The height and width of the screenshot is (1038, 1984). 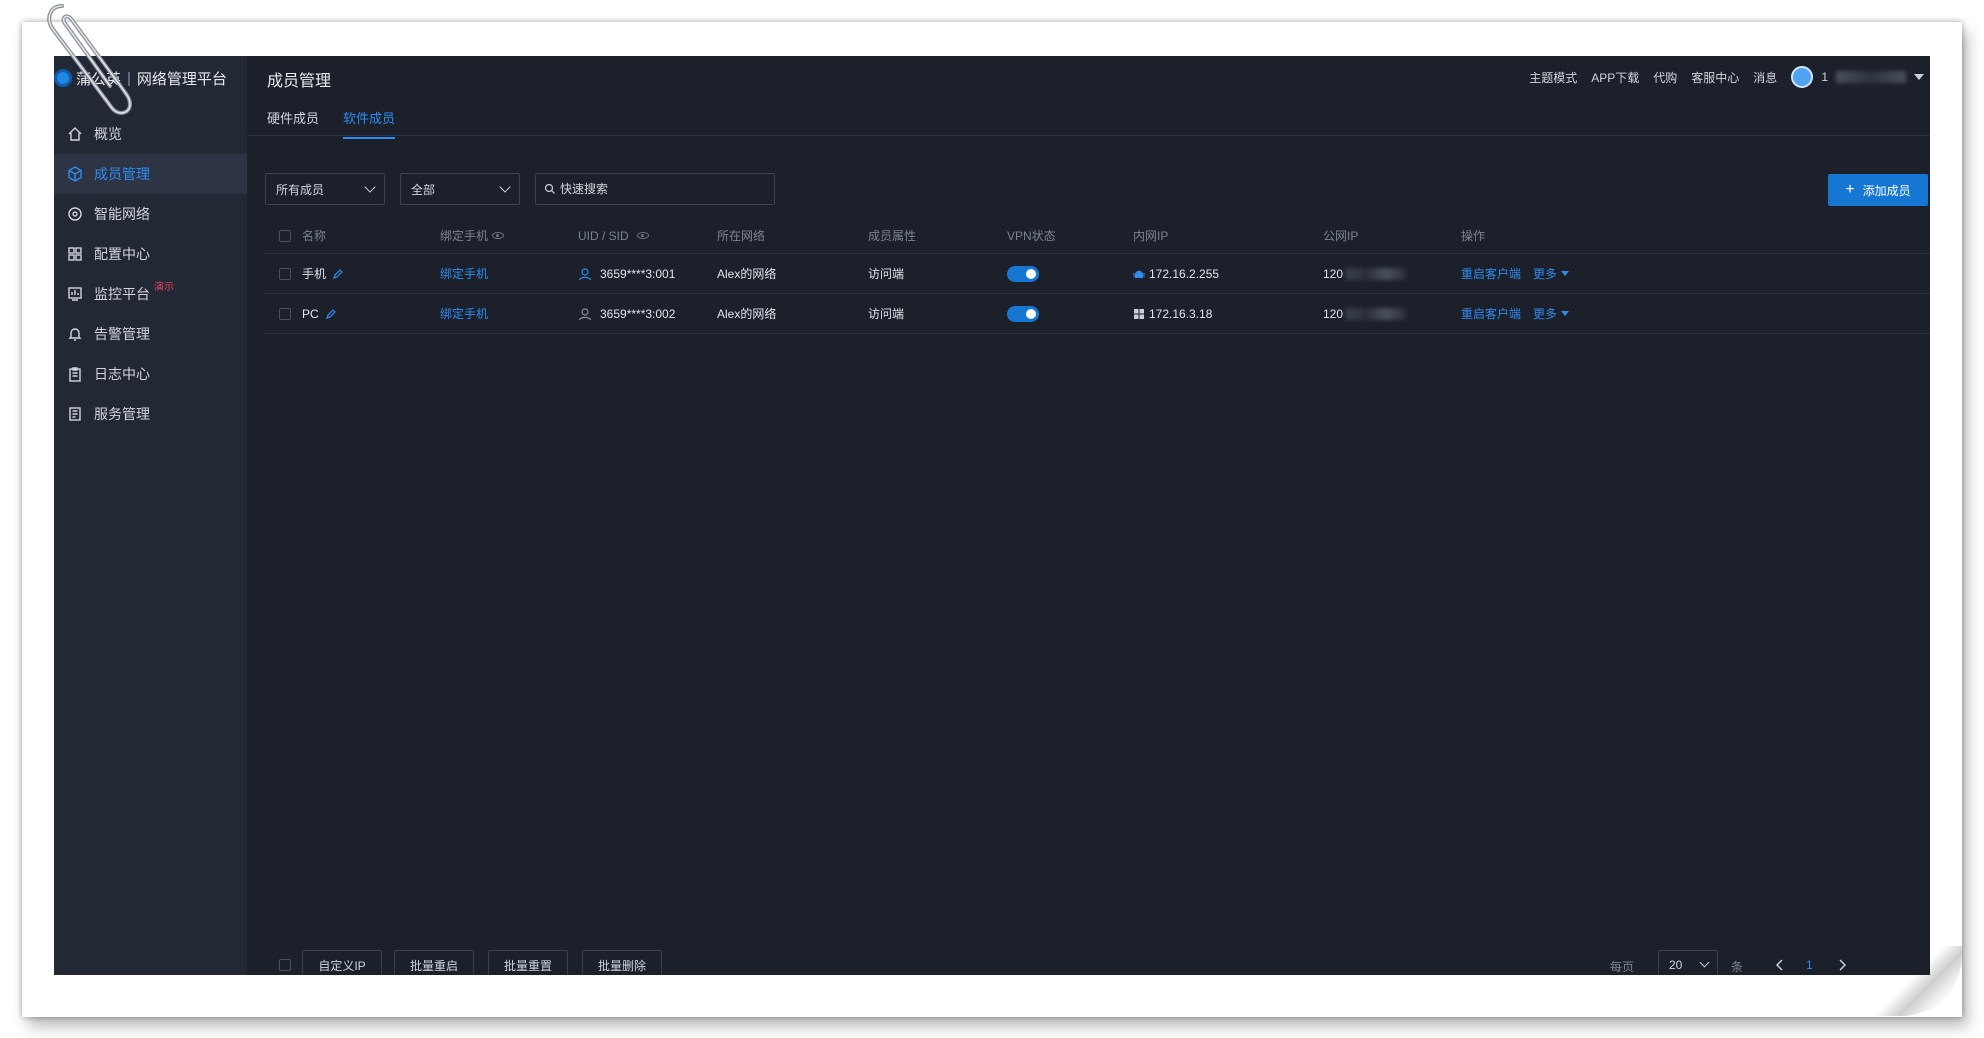 What do you see at coordinates (1688, 962) in the screenshot?
I see `page-size-select: 20` at bounding box center [1688, 962].